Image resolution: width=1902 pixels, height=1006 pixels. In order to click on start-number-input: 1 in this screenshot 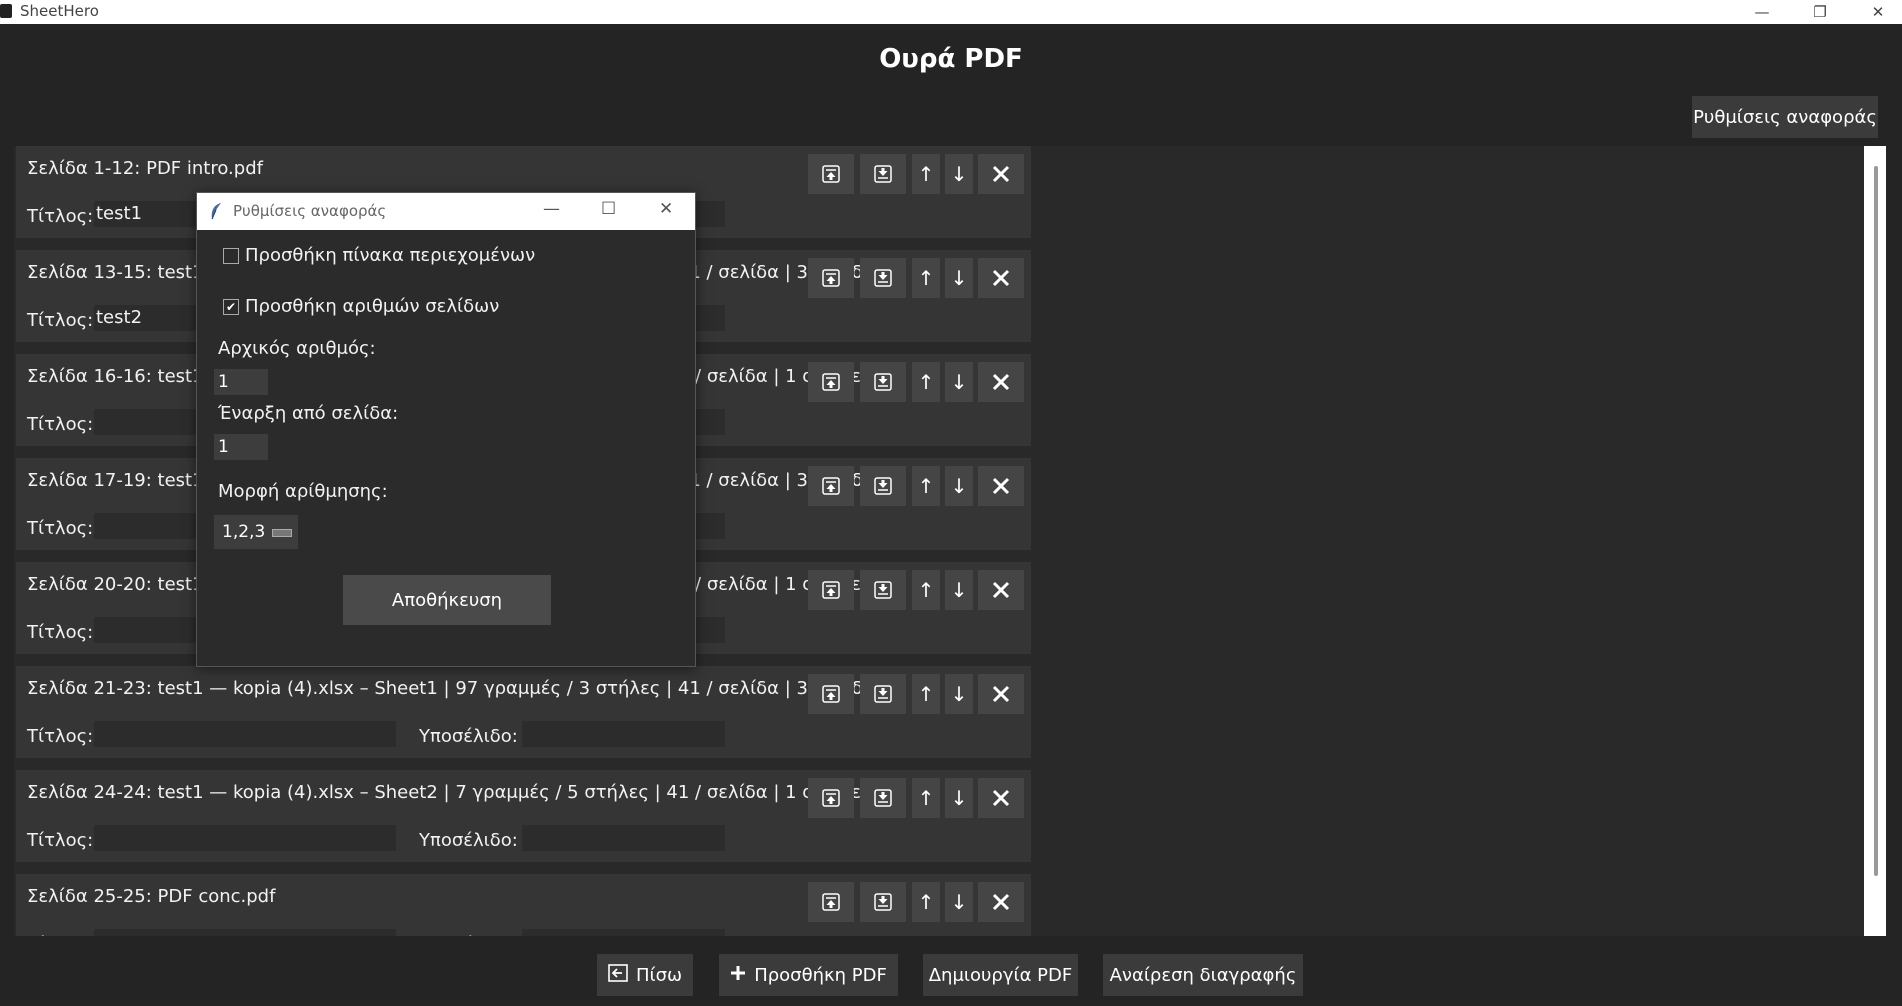, I will do `click(241, 382)`.